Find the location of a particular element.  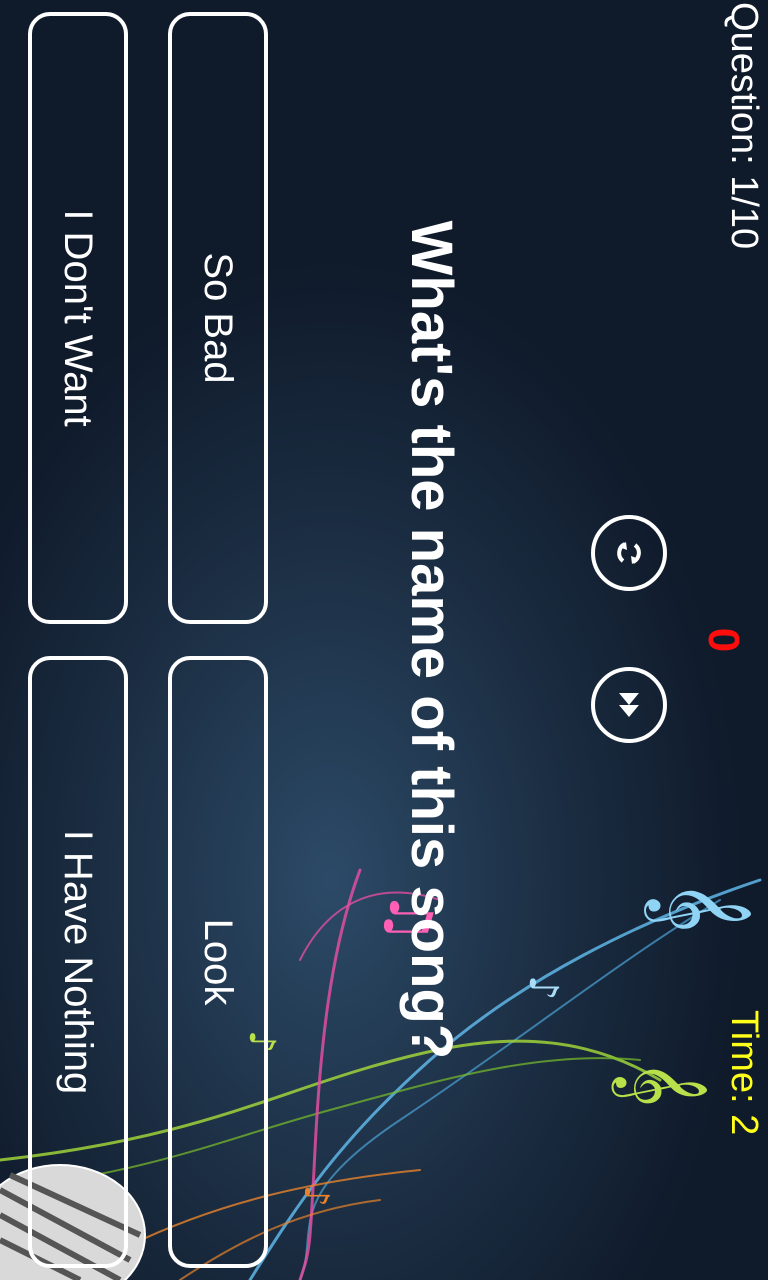

replay-icon is located at coordinates (629, 553).